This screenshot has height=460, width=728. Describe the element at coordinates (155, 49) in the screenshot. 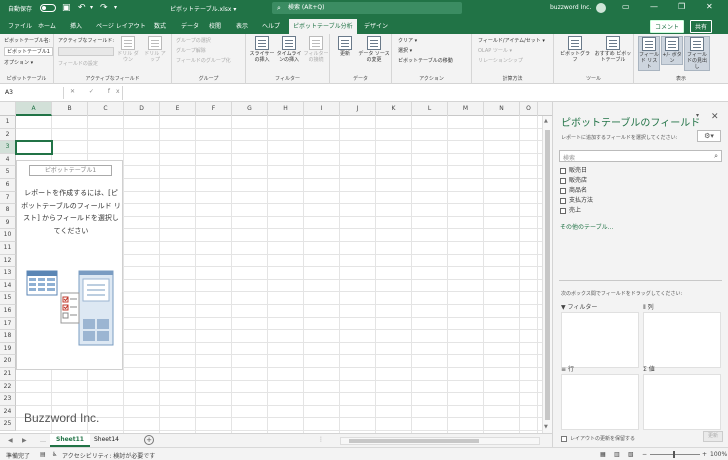

I see `drill-up-button: ドリル アップ` at that location.